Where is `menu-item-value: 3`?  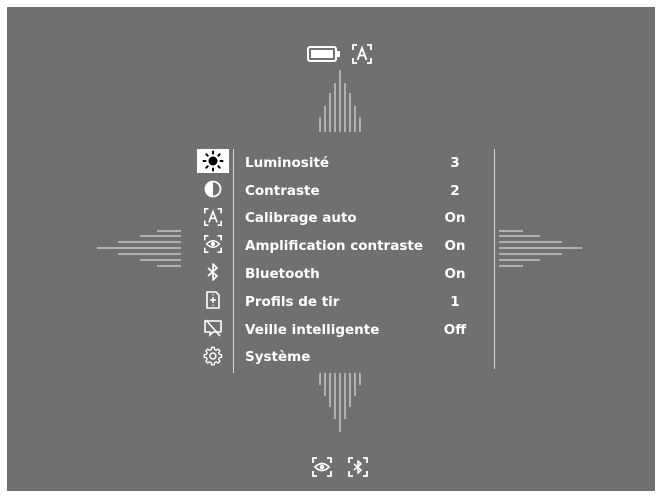
menu-item-value: 3 is located at coordinates (455, 162).